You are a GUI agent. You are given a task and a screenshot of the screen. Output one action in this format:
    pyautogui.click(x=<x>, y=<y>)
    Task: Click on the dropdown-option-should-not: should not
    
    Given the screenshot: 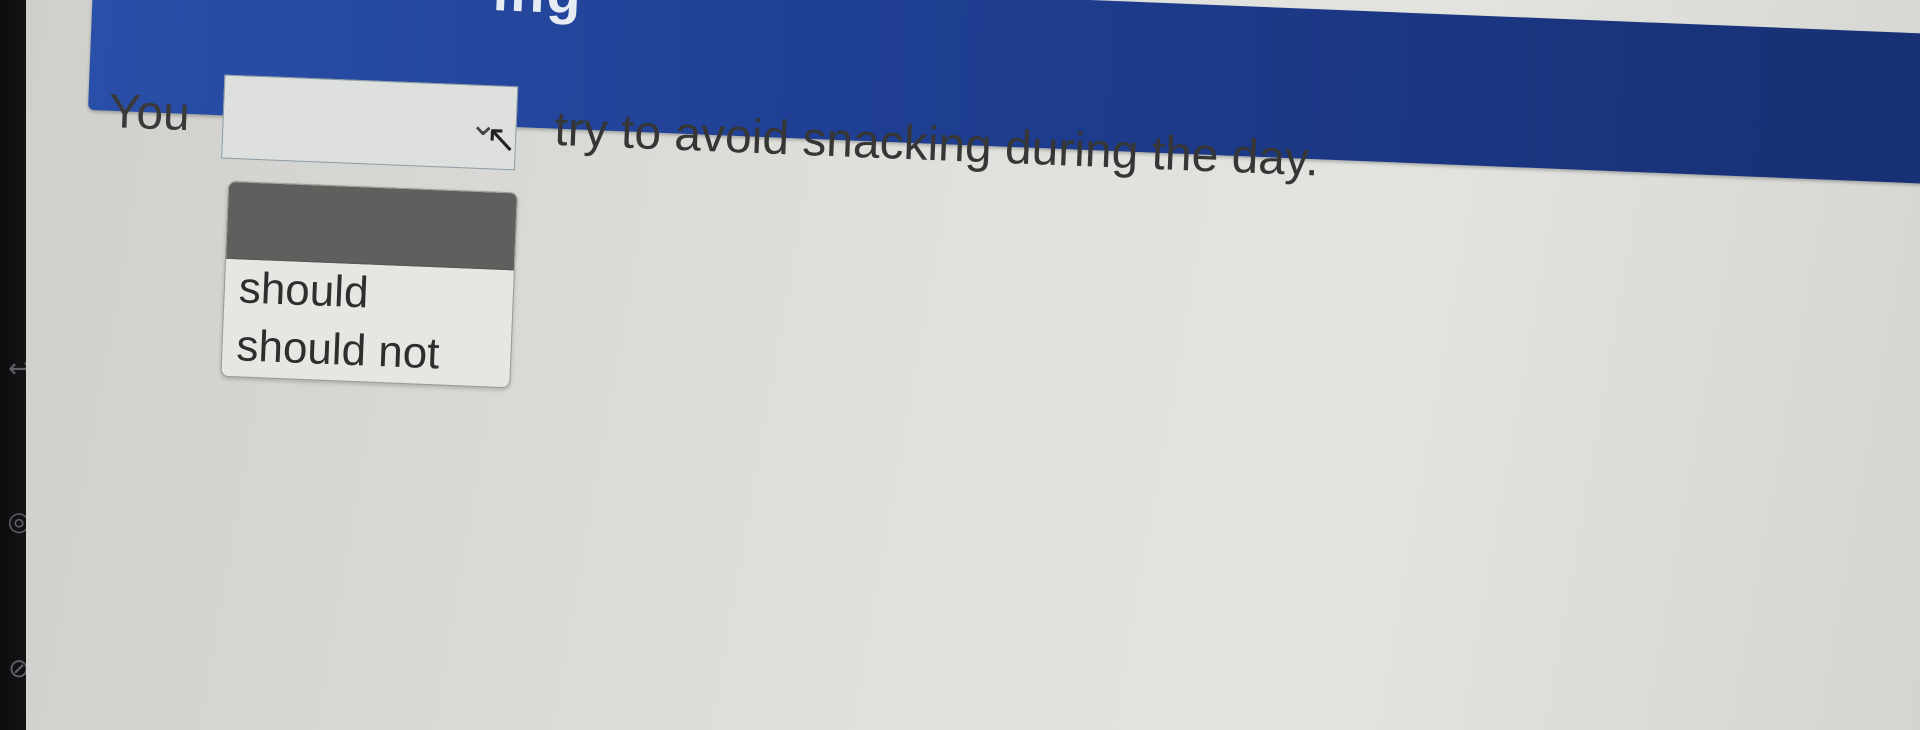 What is the action you would take?
    pyautogui.click(x=366, y=352)
    